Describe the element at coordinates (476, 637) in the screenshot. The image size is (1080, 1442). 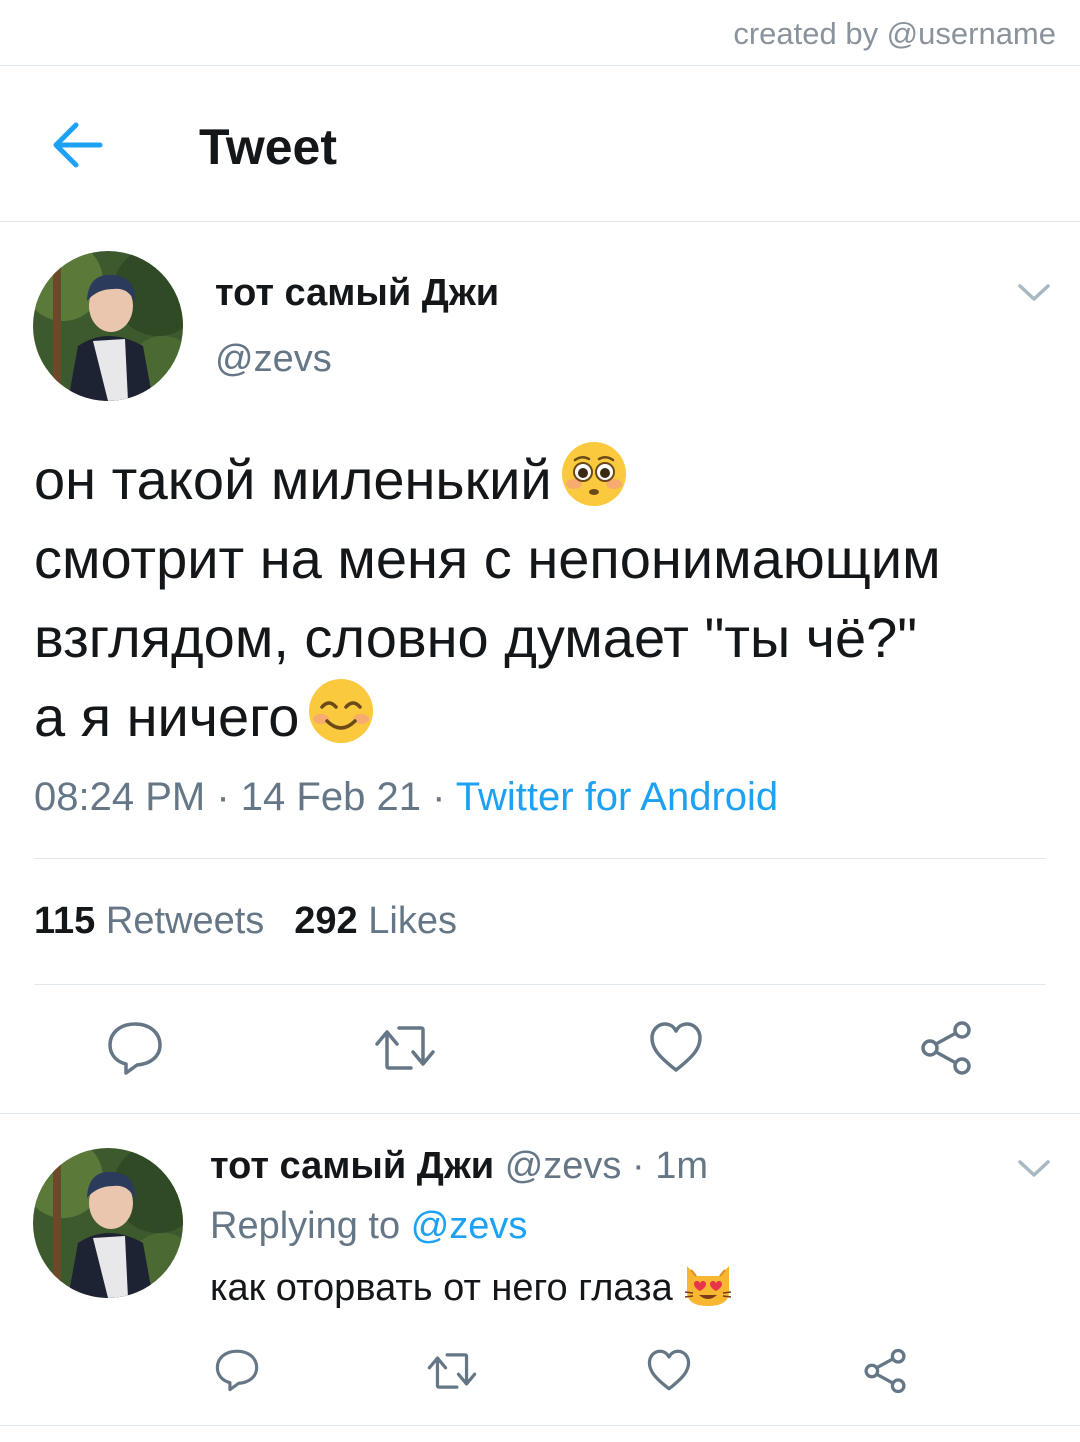
I see `tweet-line: взглядом, словно думает "ты чё?"` at that location.